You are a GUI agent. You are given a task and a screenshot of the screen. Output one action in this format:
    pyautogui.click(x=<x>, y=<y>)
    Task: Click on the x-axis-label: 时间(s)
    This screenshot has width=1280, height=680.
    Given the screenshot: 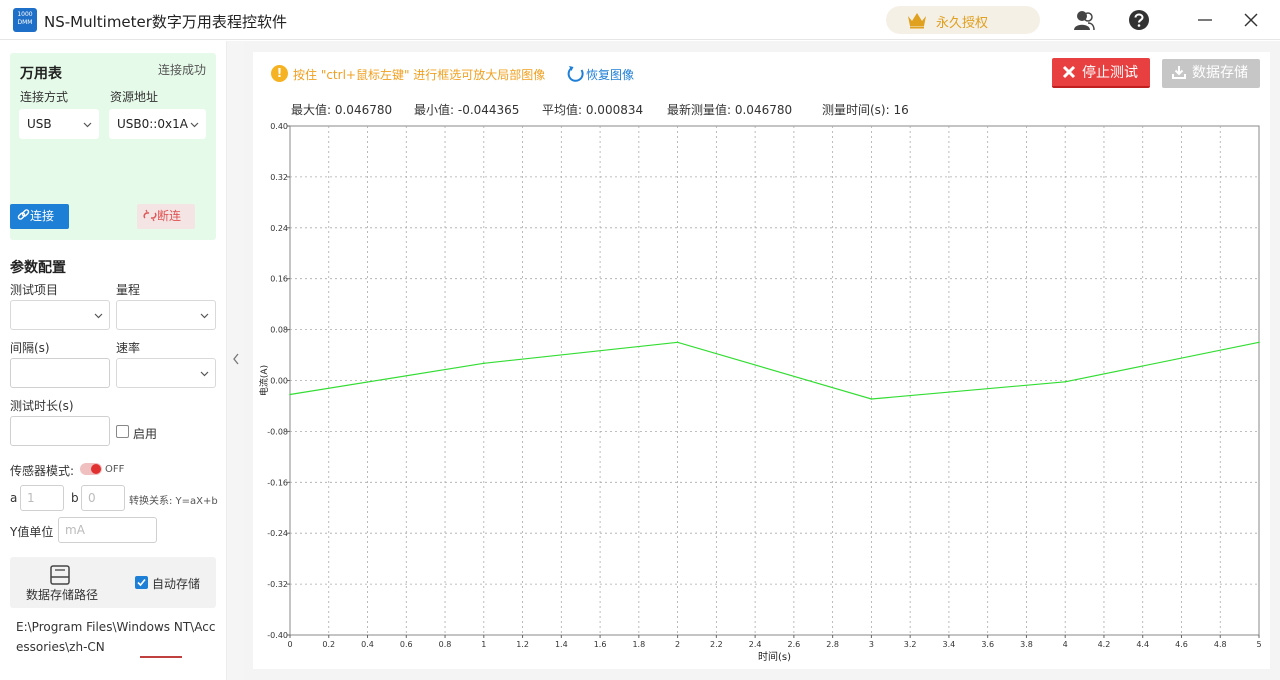 What is the action you would take?
    pyautogui.click(x=774, y=656)
    